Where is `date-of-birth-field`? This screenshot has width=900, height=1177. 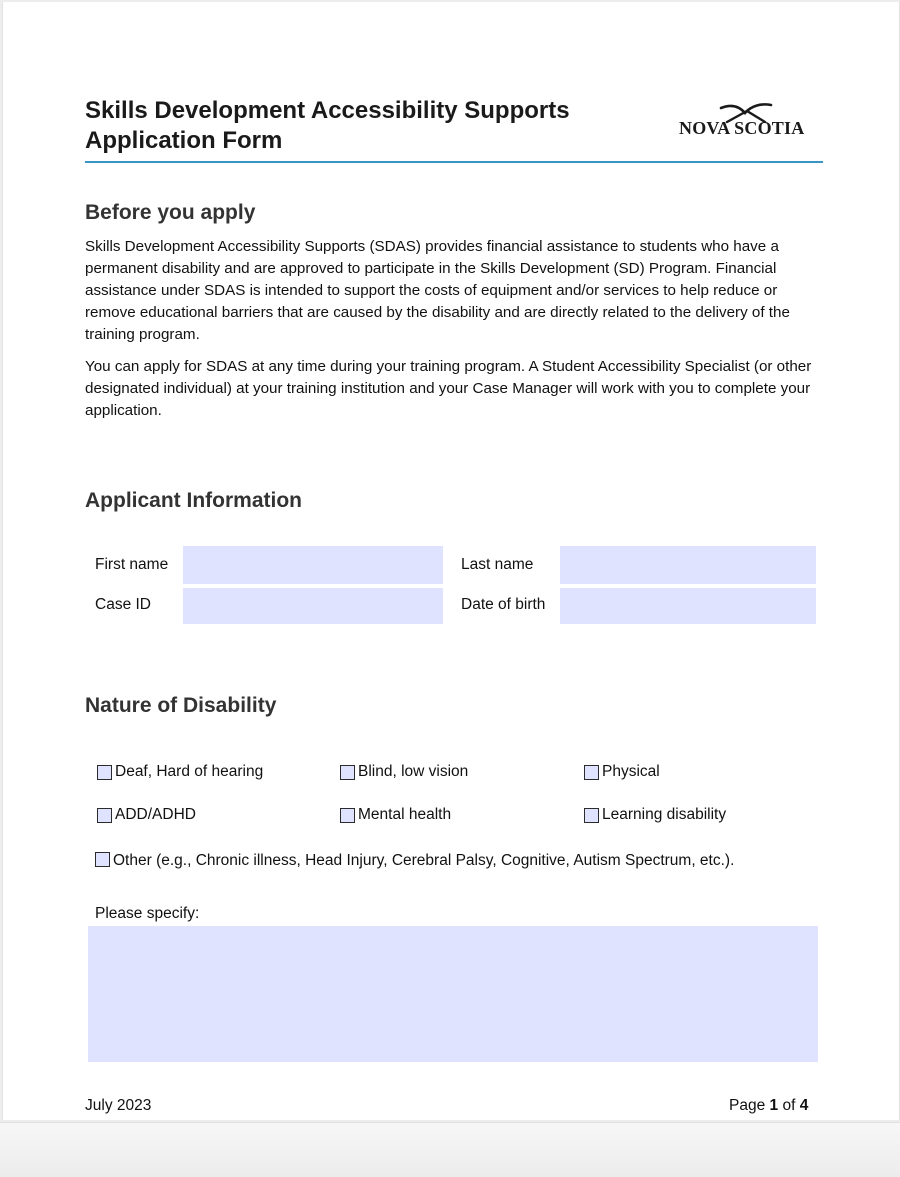 date-of-birth-field is located at coordinates (688, 606).